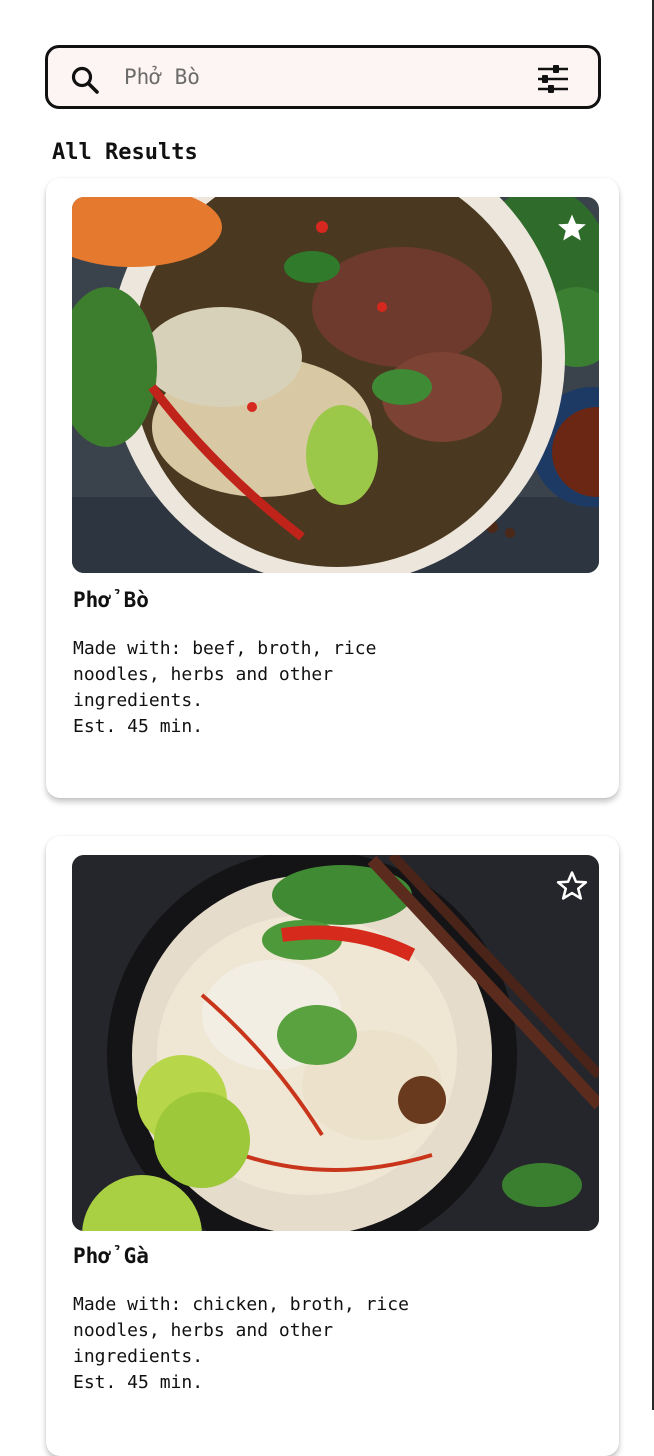  What do you see at coordinates (85, 80) in the screenshot?
I see `search-icon` at bounding box center [85, 80].